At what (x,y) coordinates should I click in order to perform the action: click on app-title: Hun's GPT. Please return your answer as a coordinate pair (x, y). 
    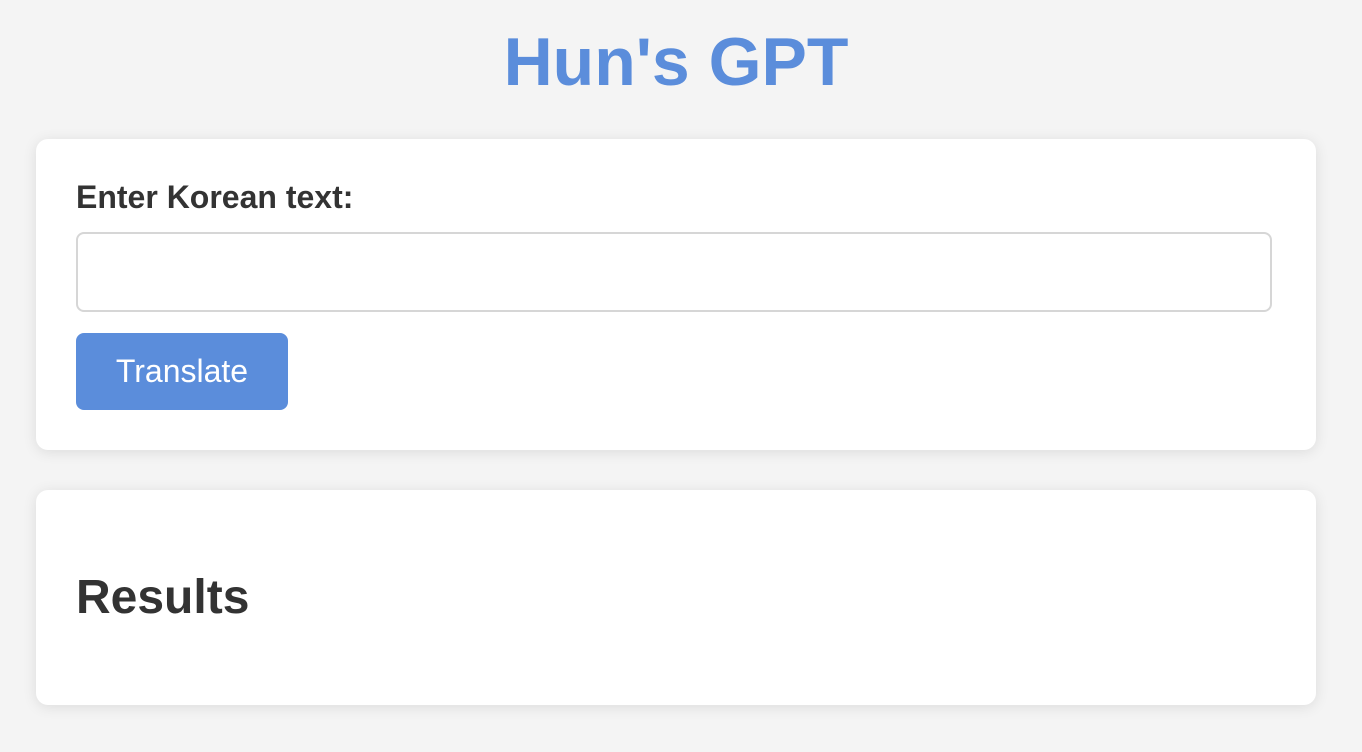
    Looking at the image, I should click on (676, 62).